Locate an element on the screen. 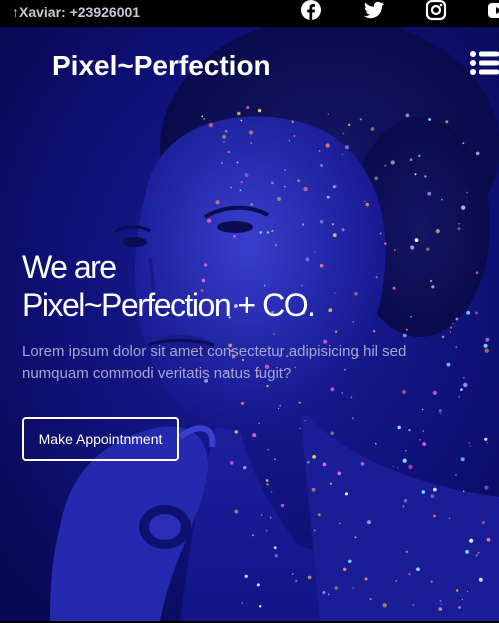 The height and width of the screenshot is (623, 499). twitter-icon is located at coordinates (374, 11).